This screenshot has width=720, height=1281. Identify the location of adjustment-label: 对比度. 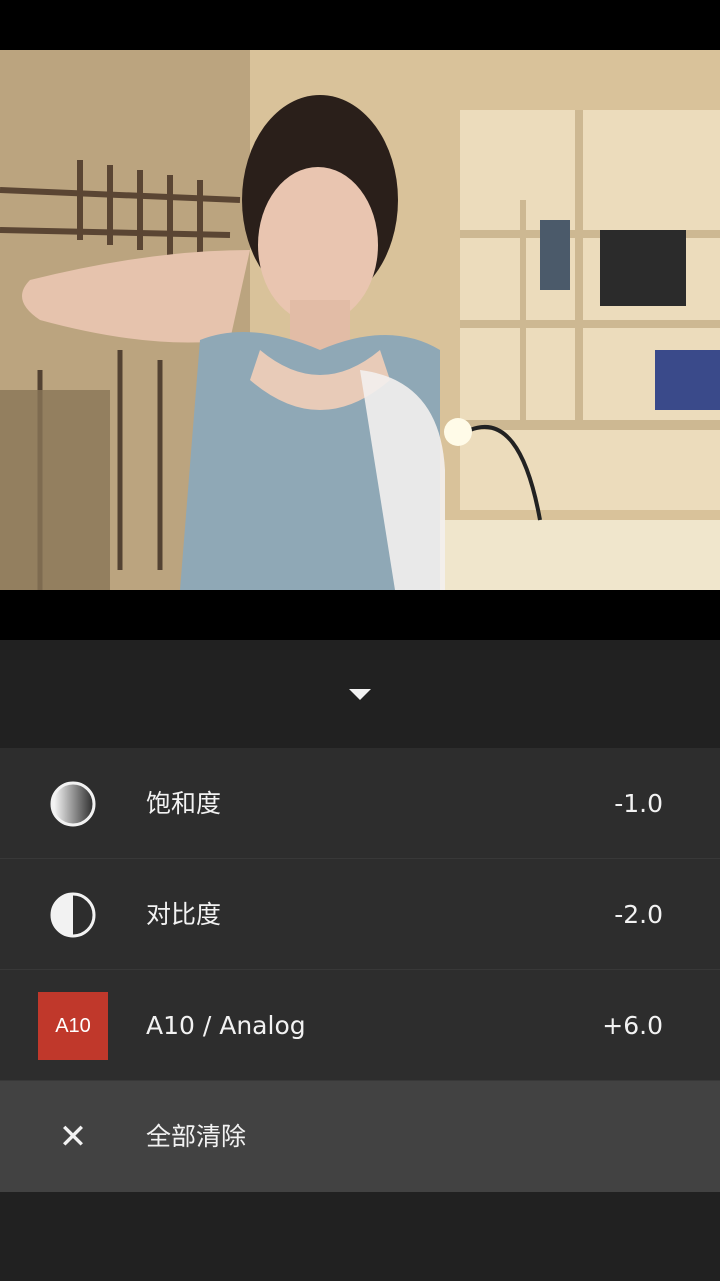
(184, 914).